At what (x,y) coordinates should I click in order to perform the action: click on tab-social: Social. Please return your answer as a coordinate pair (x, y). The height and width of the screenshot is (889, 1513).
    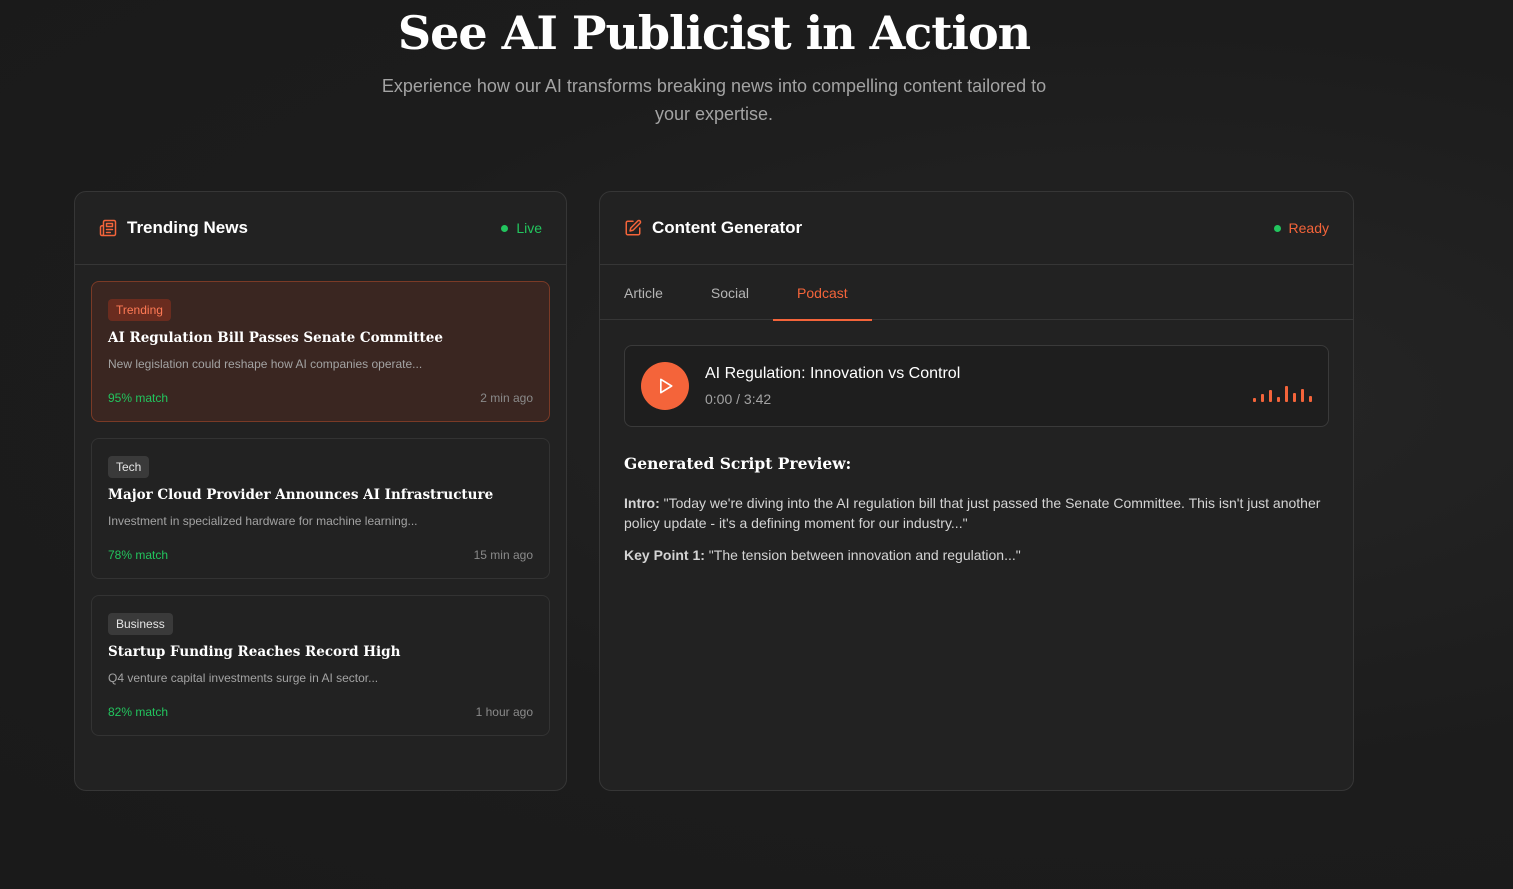
    Looking at the image, I should click on (730, 292).